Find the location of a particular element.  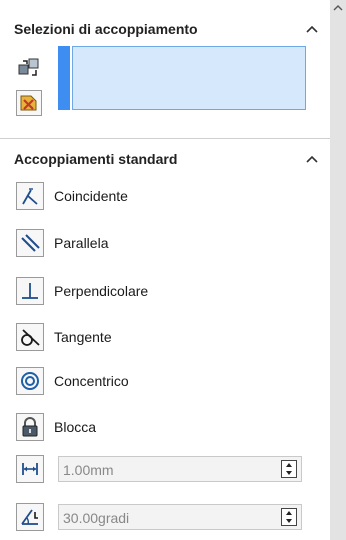

mate-concentric: Concentrico is located at coordinates (72, 381).